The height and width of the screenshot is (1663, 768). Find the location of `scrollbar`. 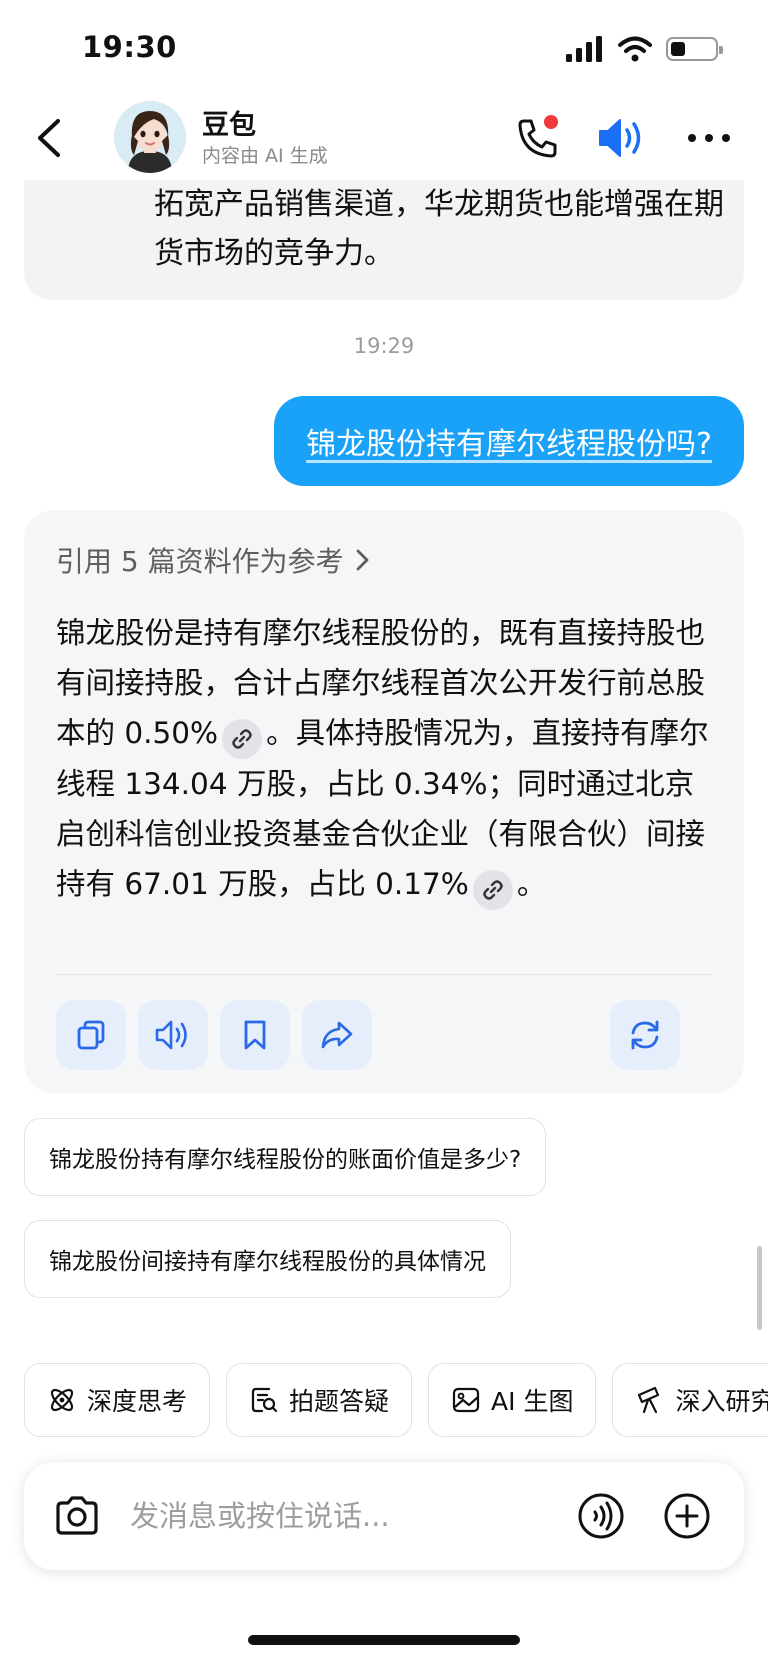

scrollbar is located at coordinates (759, 1288).